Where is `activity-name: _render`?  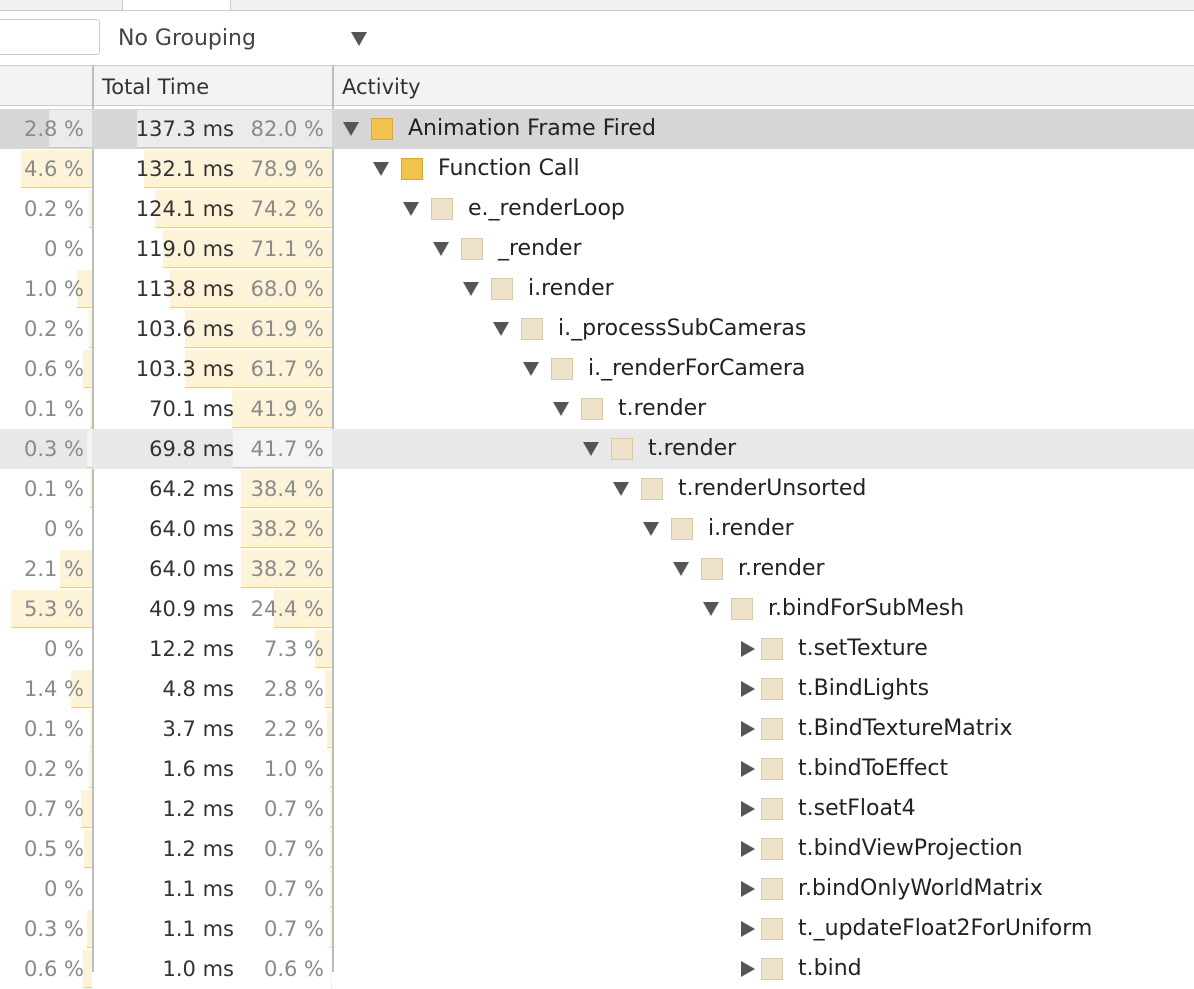
activity-name: _render is located at coordinates (540, 248).